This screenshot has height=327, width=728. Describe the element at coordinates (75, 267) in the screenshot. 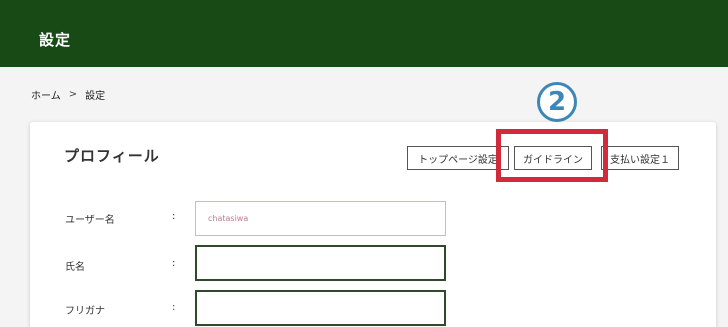

I see `full-name-label: 氏名` at that location.